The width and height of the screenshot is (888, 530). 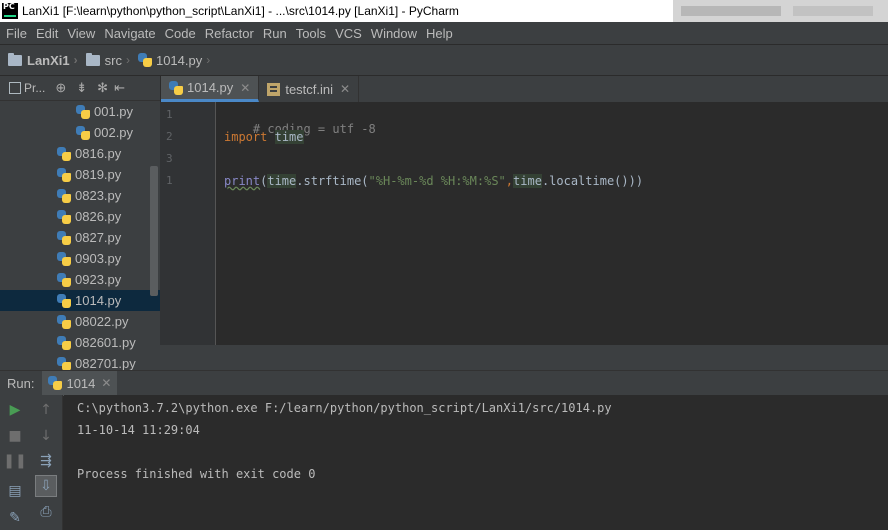 I want to click on run-label: Run:, so click(x=21, y=383).